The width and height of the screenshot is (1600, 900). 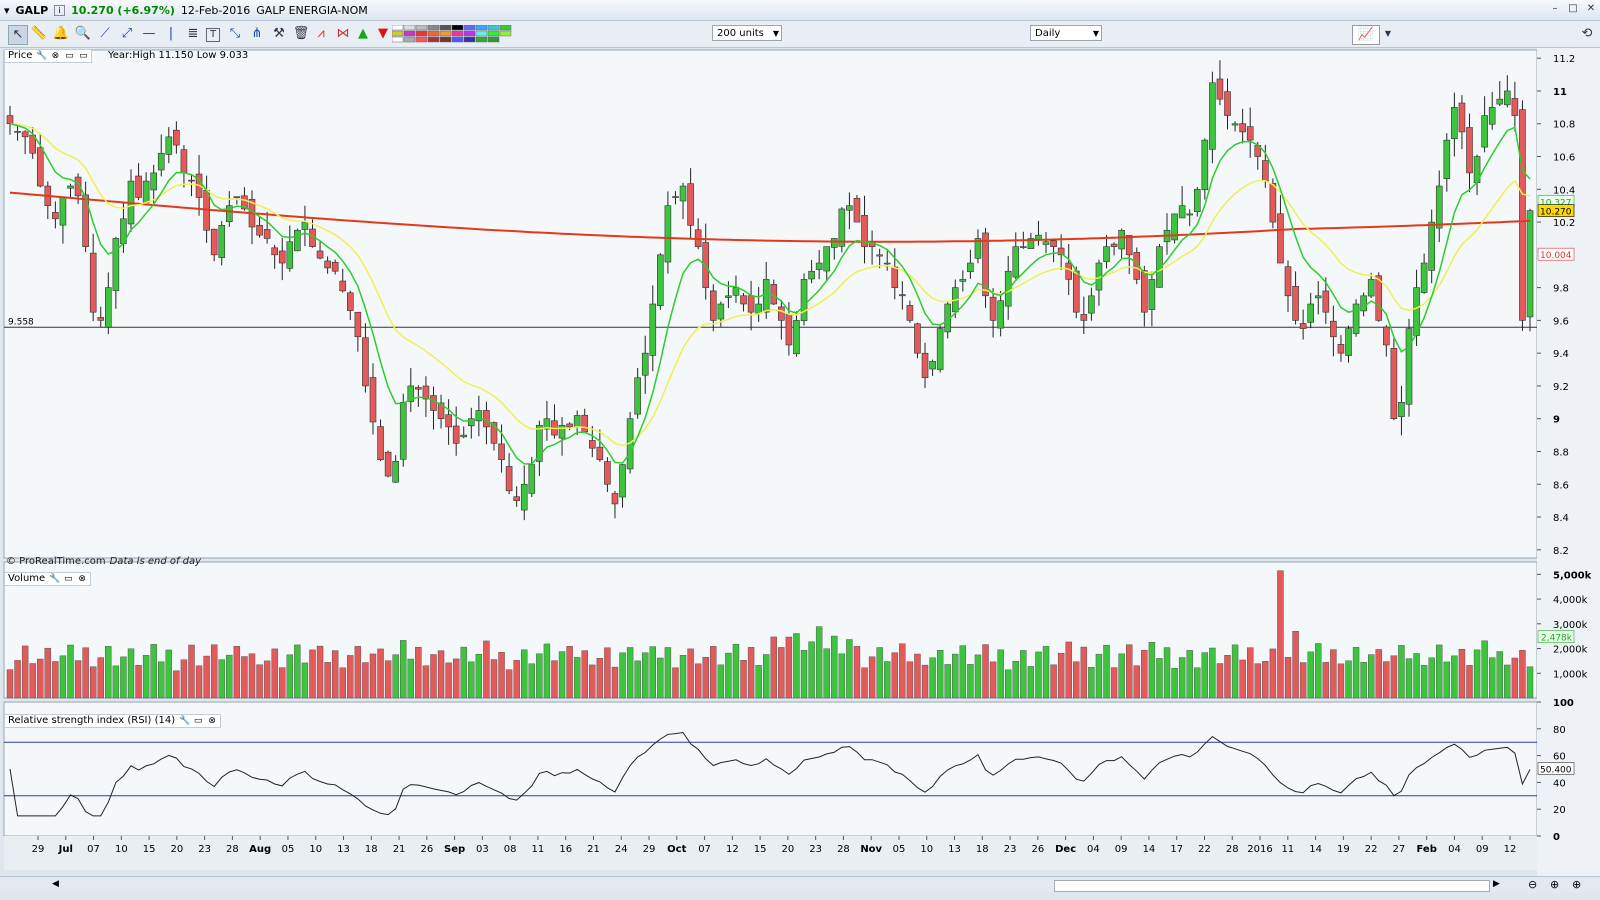 I want to click on indicators-dropdown-icon: ▼, so click(x=1388, y=34).